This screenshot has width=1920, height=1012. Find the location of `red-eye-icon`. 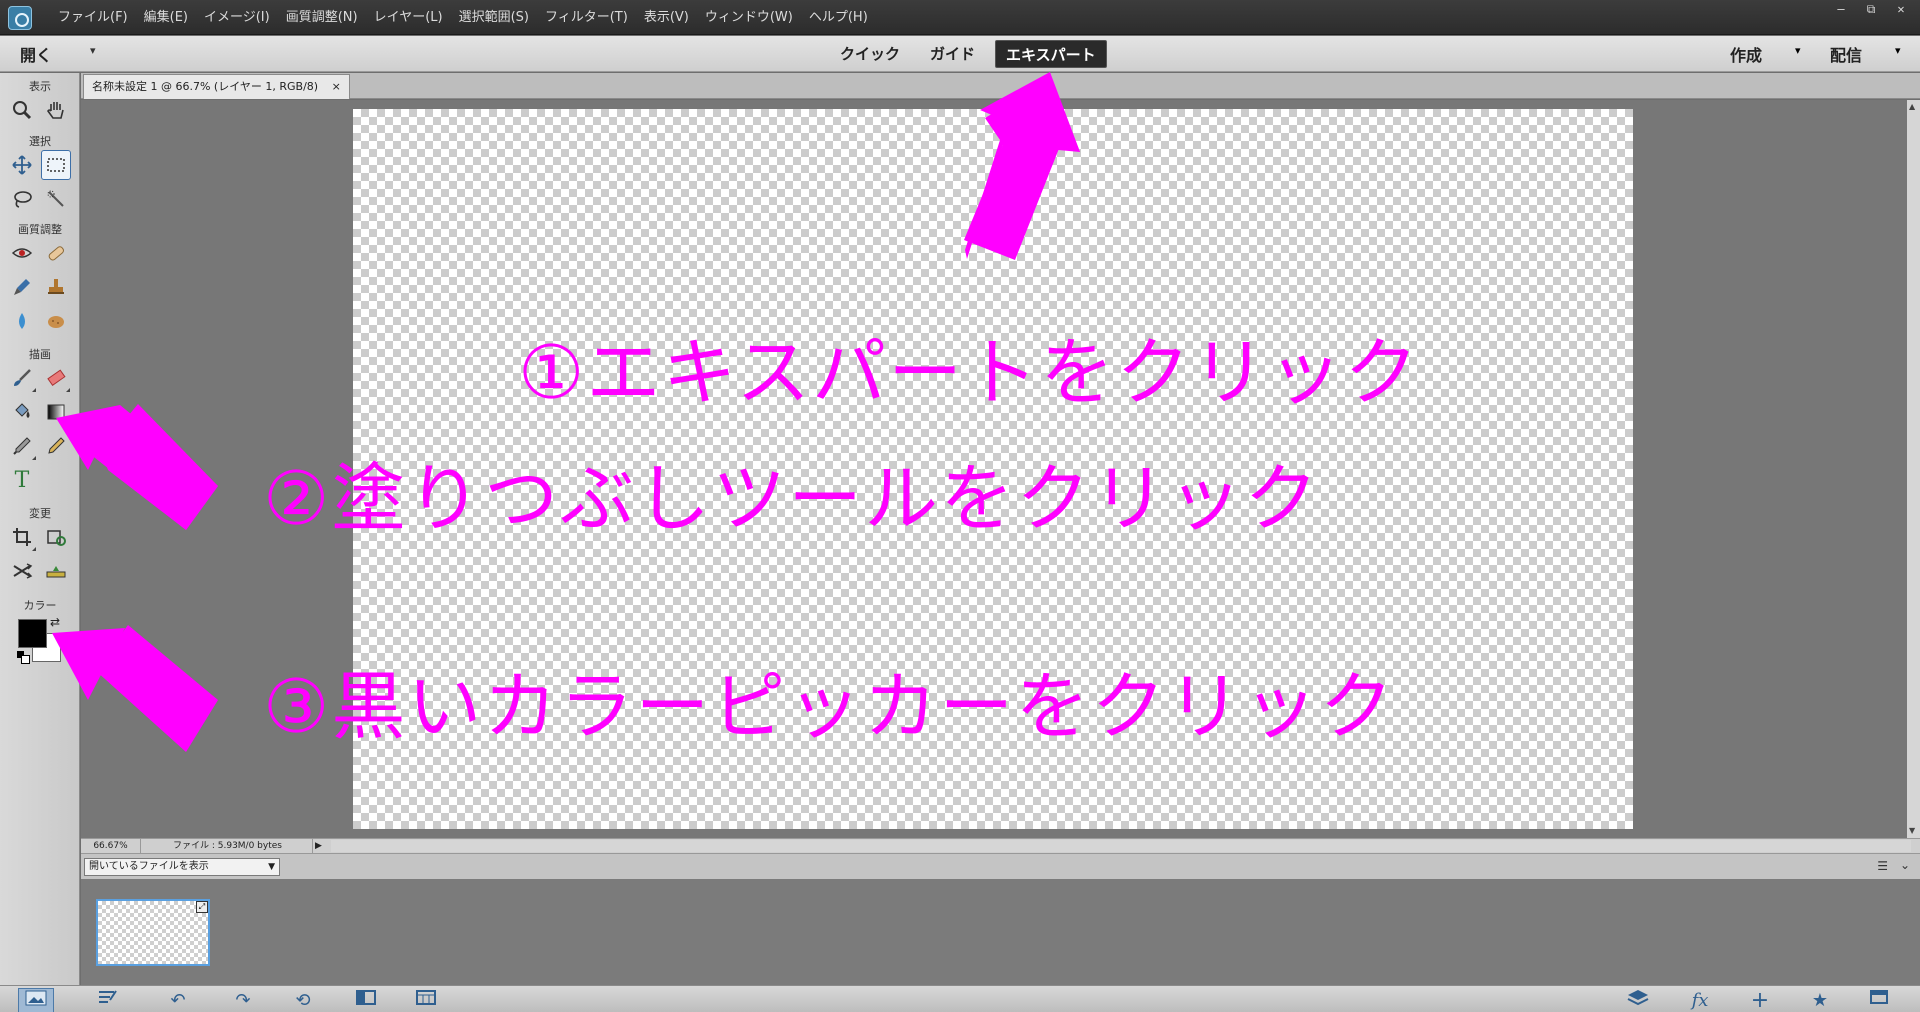

red-eye-icon is located at coordinates (22, 253).